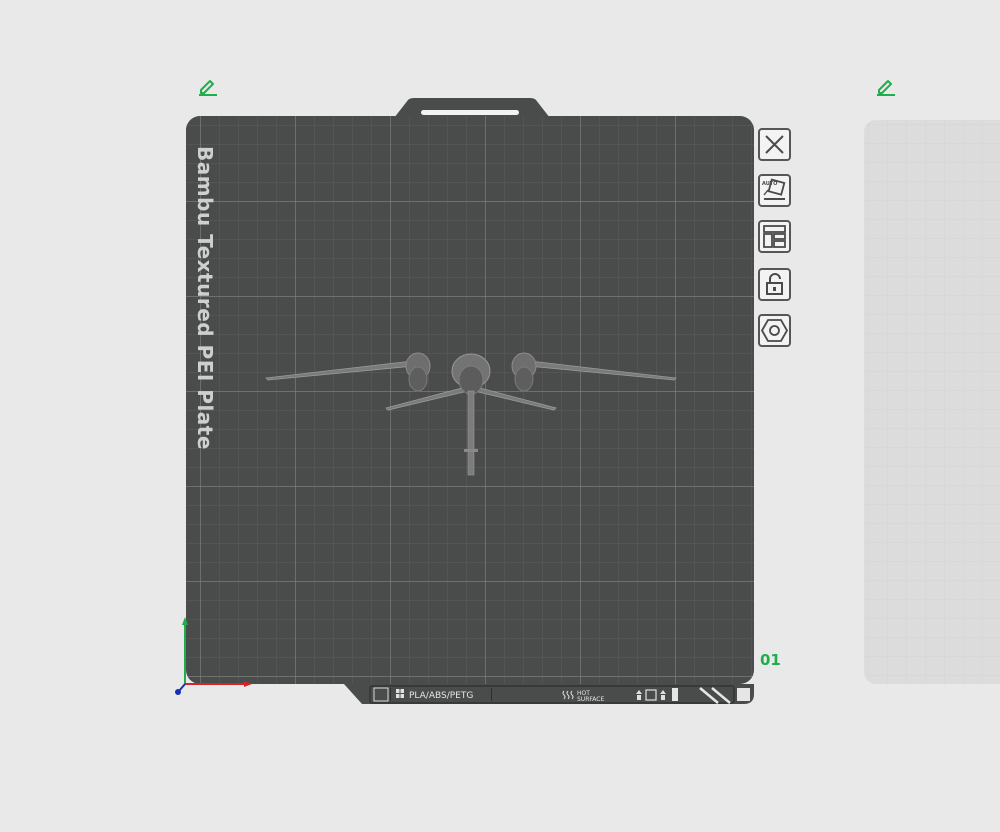  I want to click on plate-index-label: 01, so click(770, 660).